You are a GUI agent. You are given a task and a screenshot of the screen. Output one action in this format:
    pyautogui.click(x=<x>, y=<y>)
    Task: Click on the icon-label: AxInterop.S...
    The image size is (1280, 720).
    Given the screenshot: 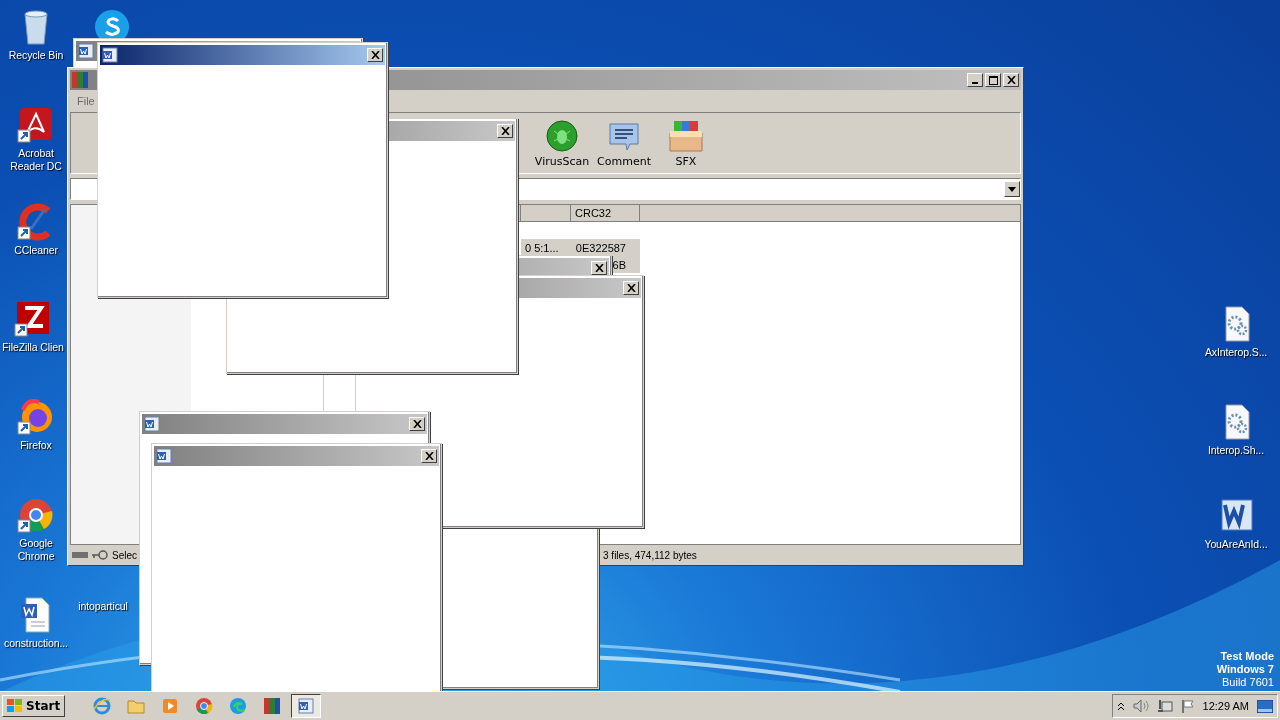 What is the action you would take?
    pyautogui.click(x=1236, y=352)
    